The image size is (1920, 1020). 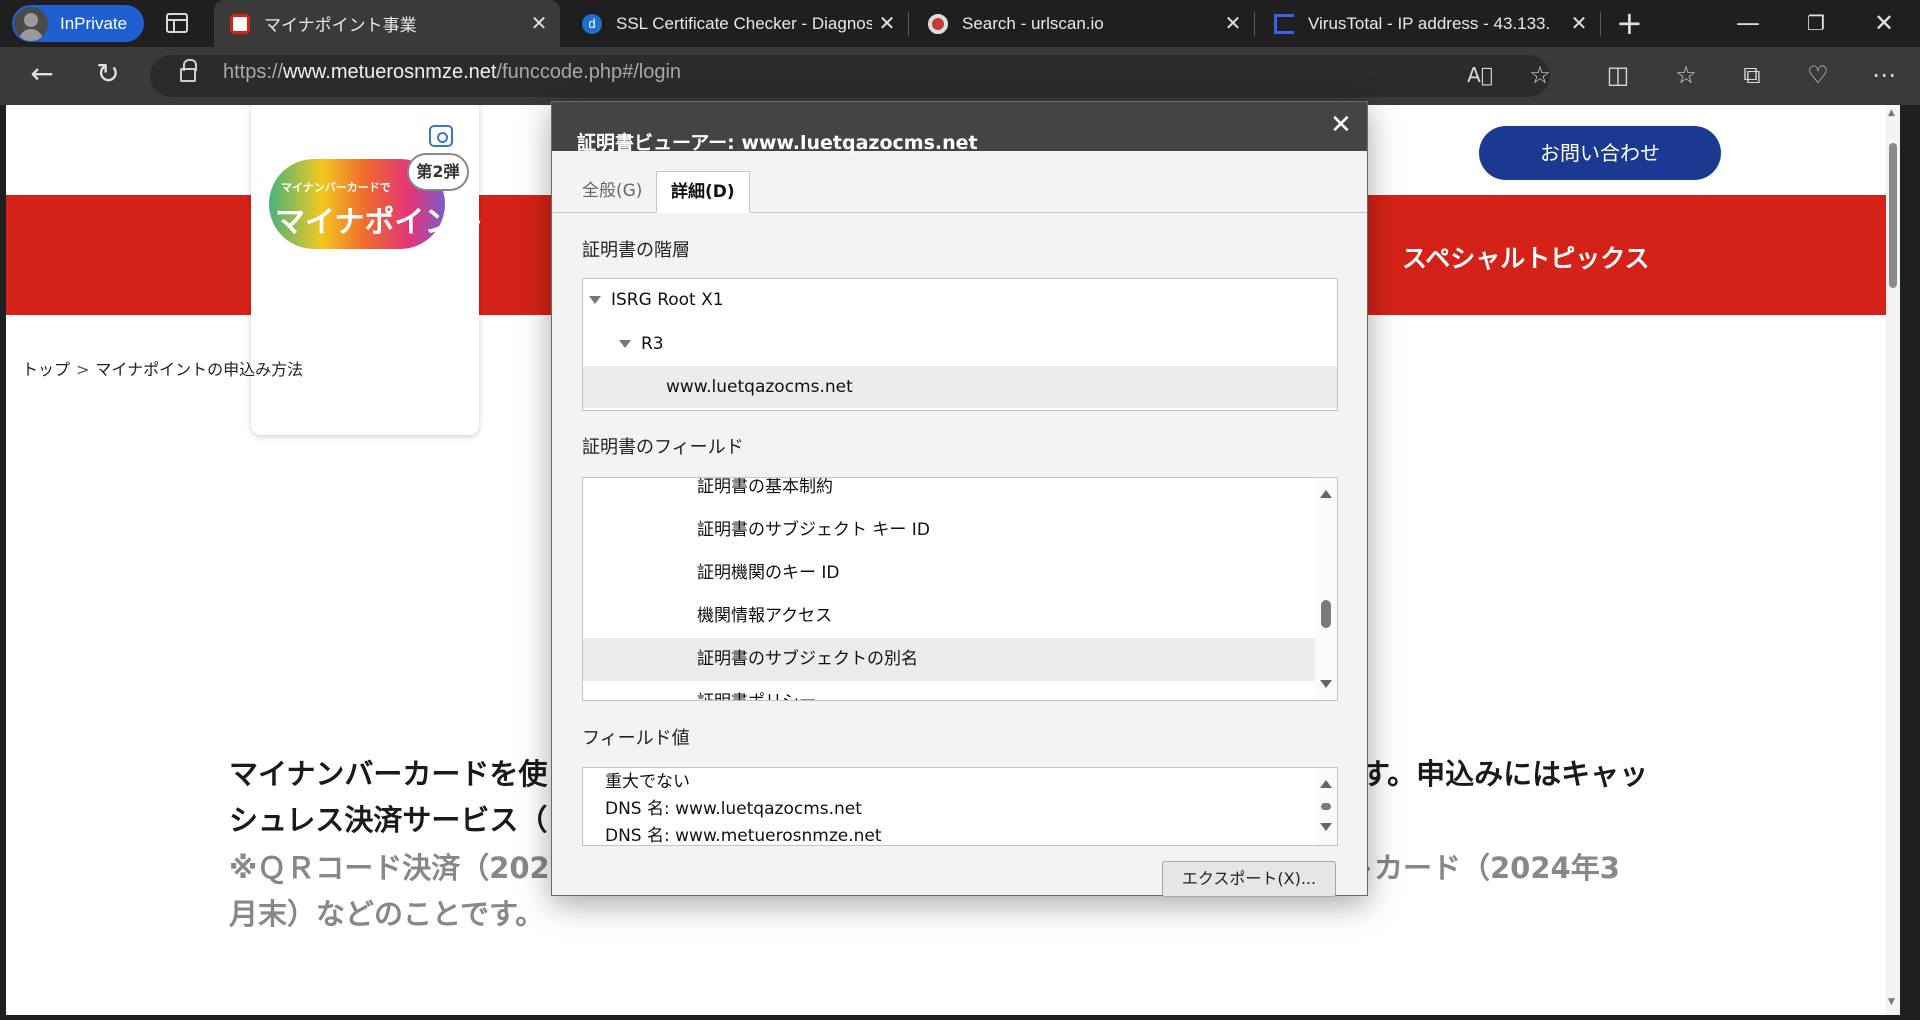 I want to click on field-item: 証明書ポリシー, so click(x=949, y=690).